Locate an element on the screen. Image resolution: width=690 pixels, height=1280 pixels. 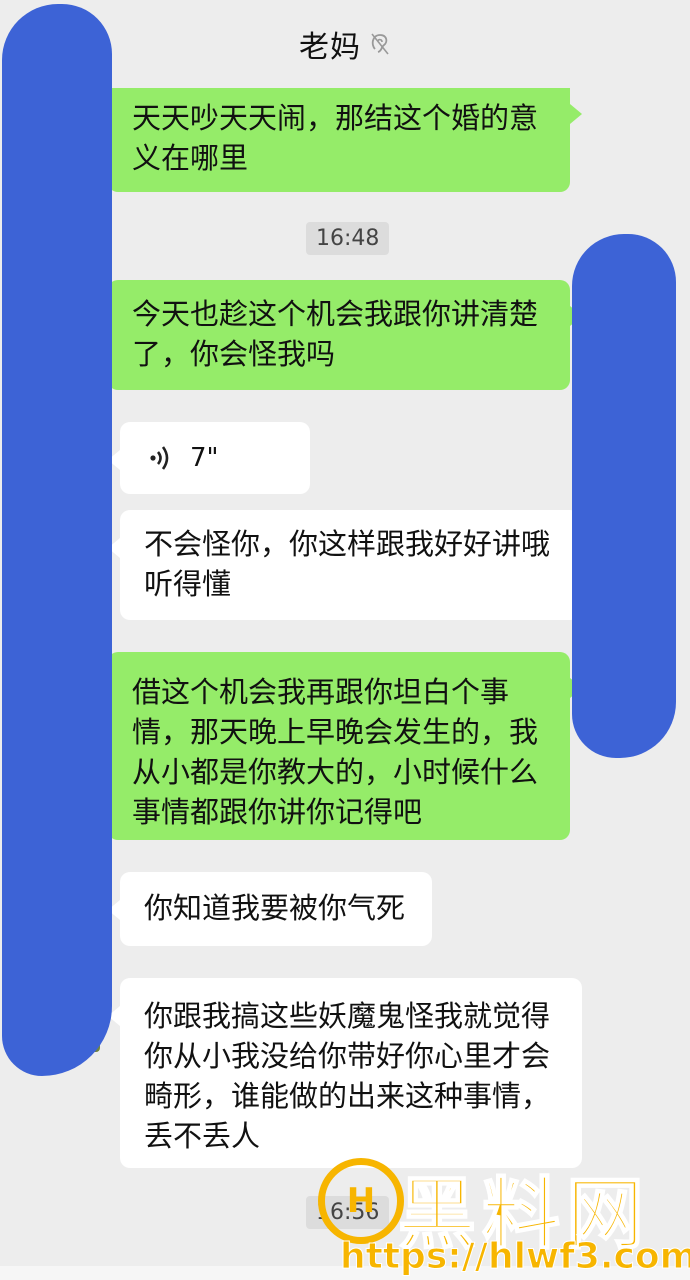
message-received-1: 不会怪你，你这样跟我好好讲哦听得懂 is located at coordinates (344, 565).